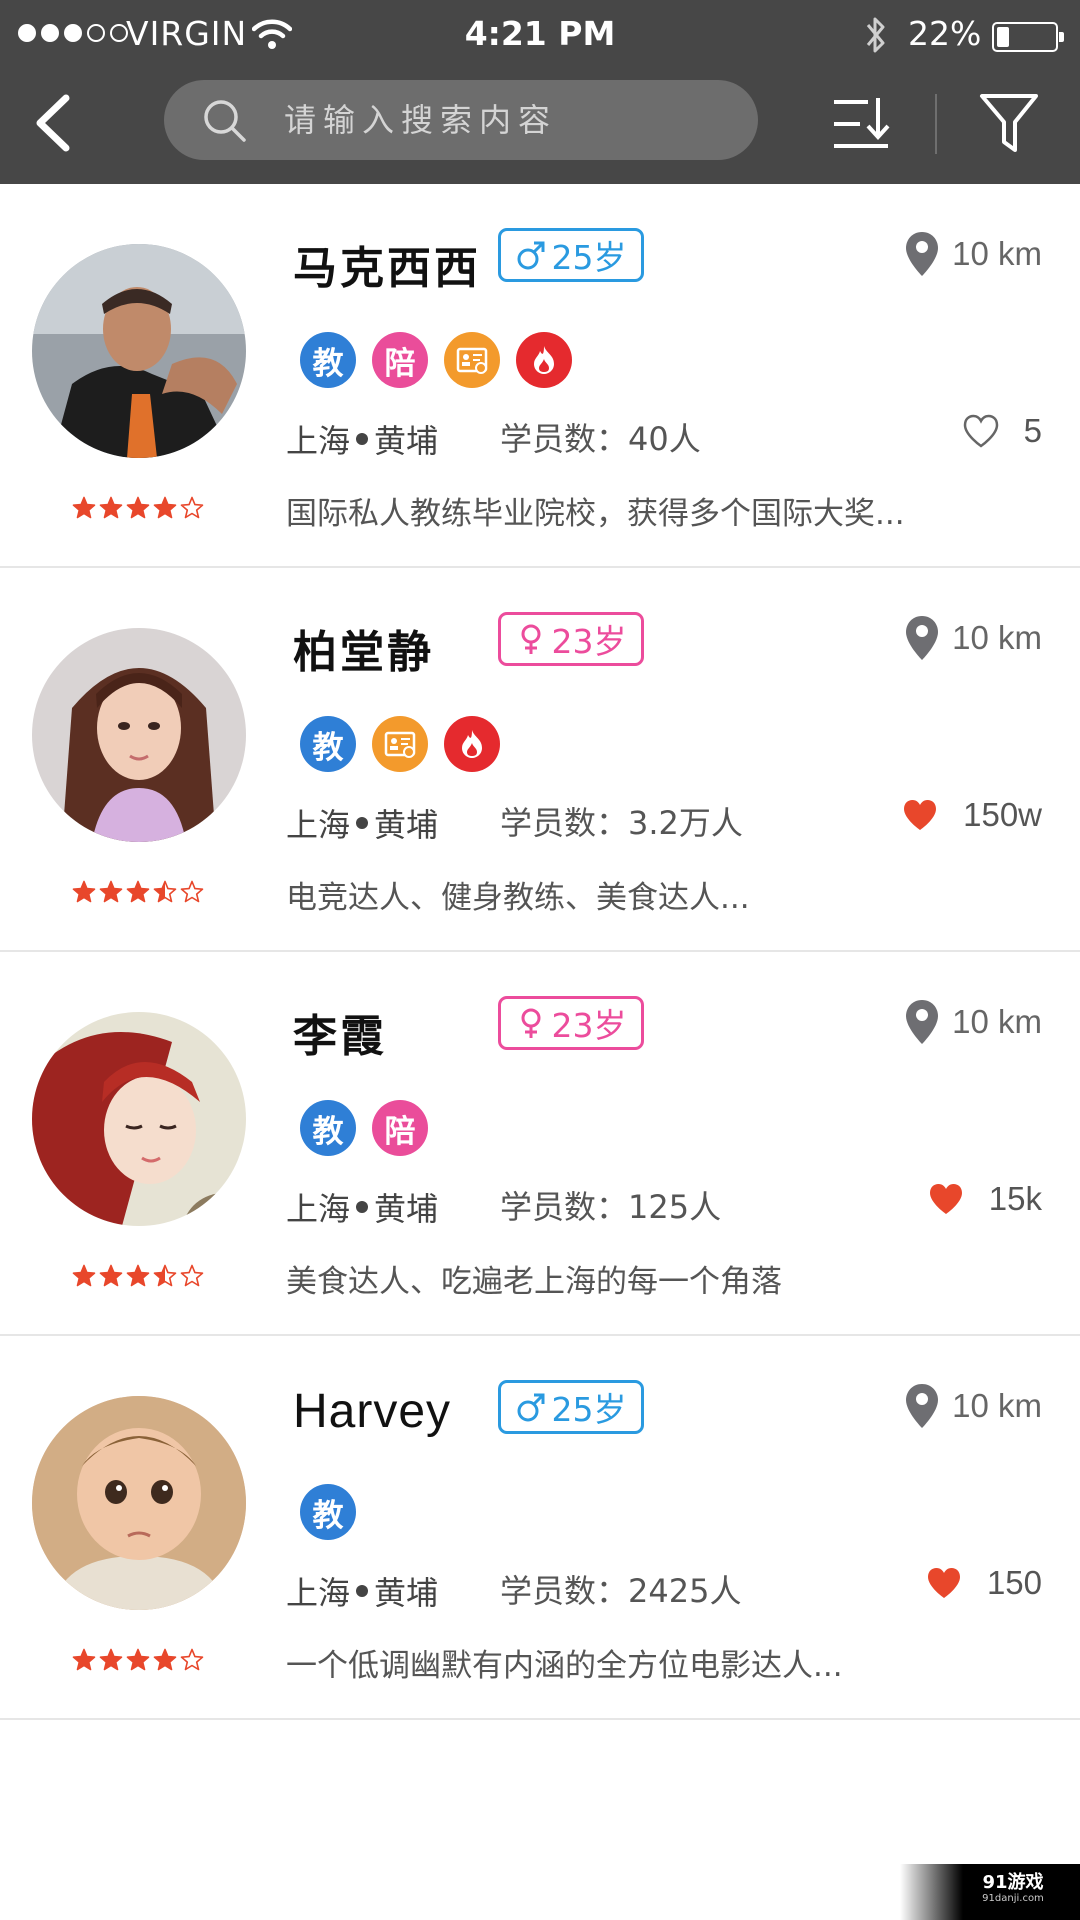 The width and height of the screenshot is (1080, 1920). Describe the element at coordinates (861, 124) in the screenshot. I see `sort-descending-icon` at that location.